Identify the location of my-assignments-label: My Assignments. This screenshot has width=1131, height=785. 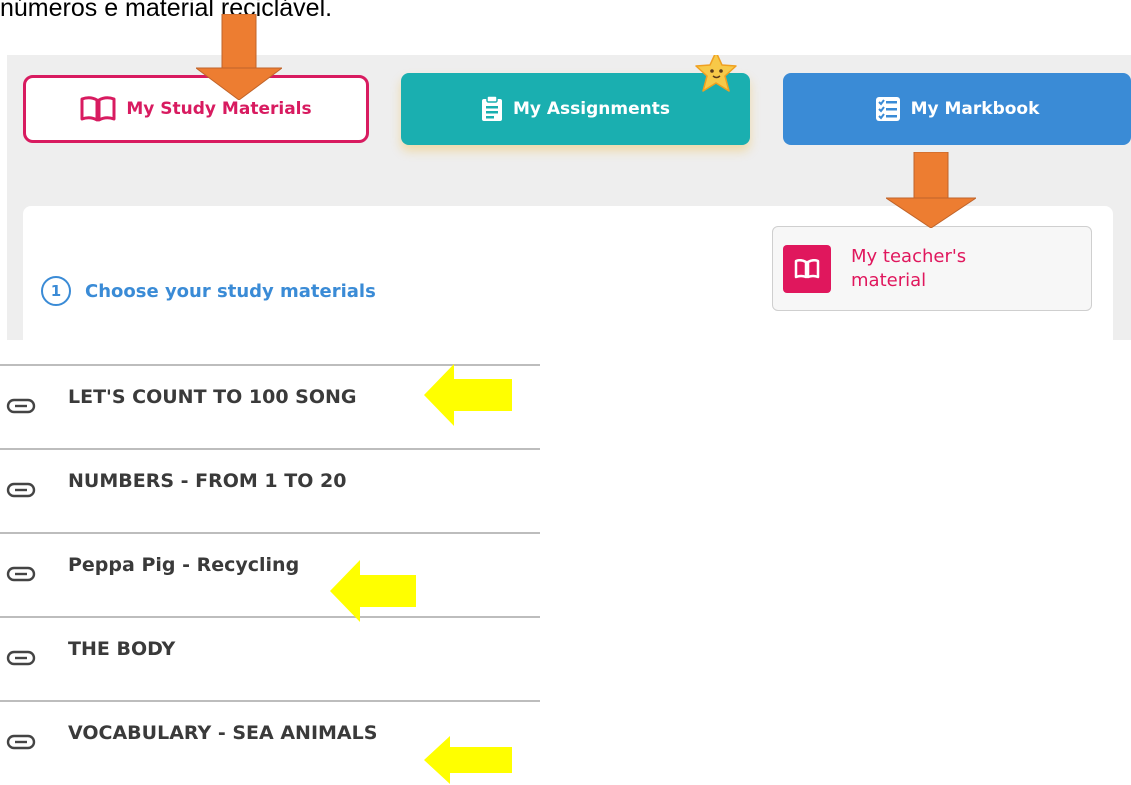
(591, 109).